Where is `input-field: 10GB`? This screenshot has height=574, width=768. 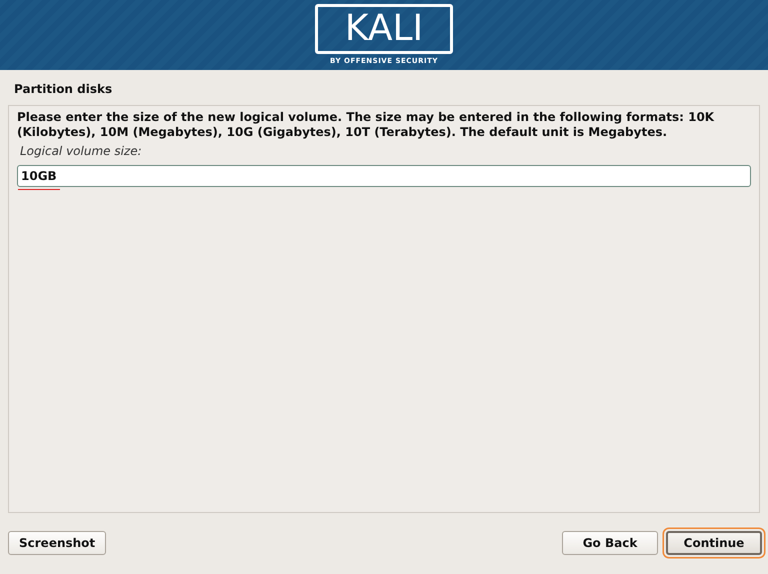 input-field: 10GB is located at coordinates (384, 176).